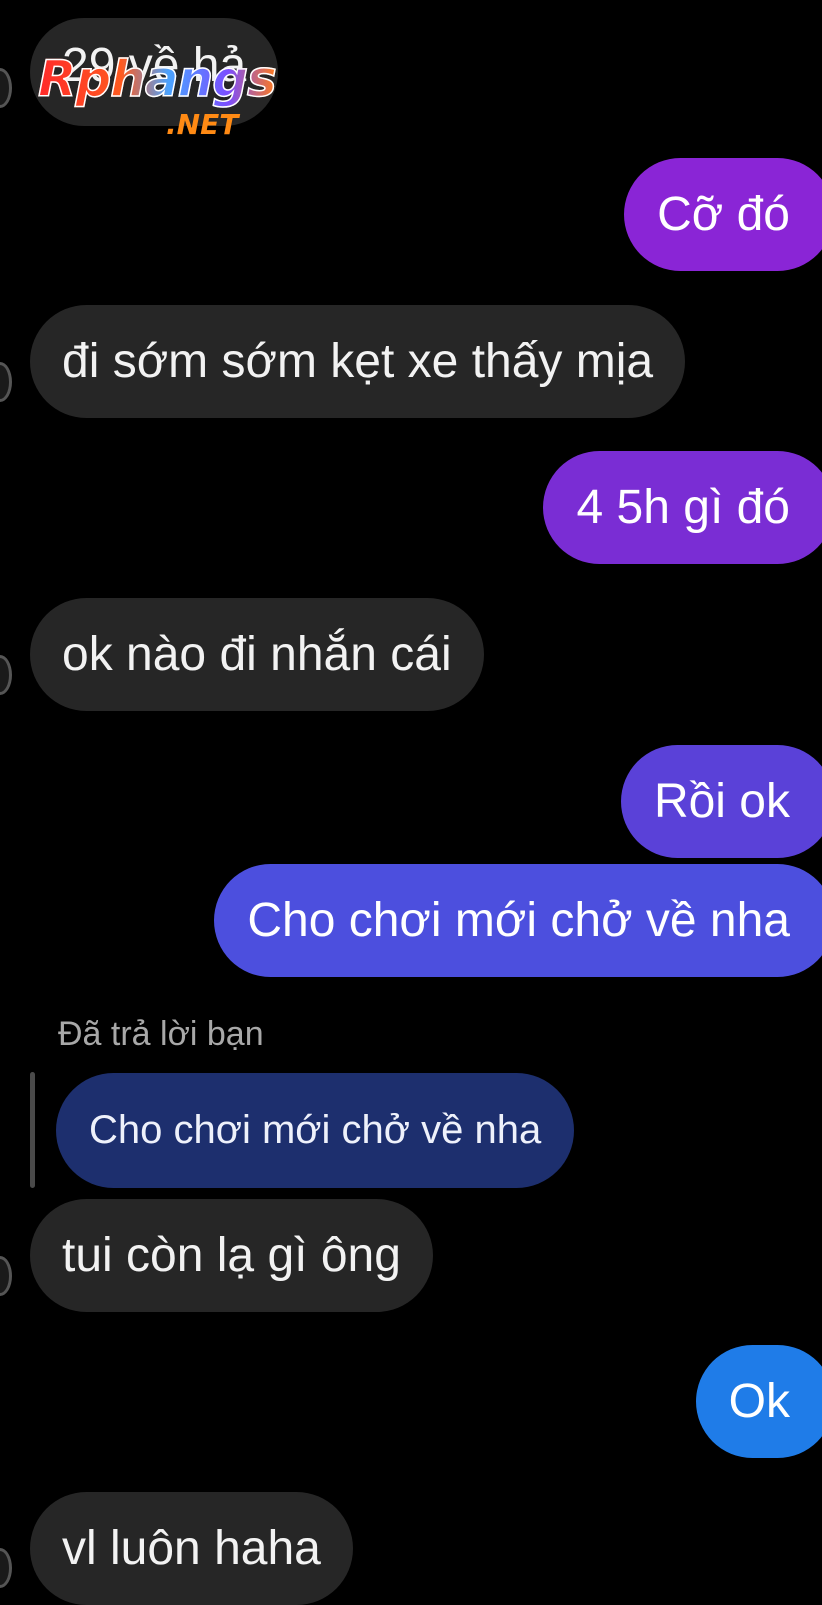 The height and width of the screenshot is (1605, 822). What do you see at coordinates (231, 1255) in the screenshot?
I see `message-bubble-incoming: tui còn lạ gì ông` at bounding box center [231, 1255].